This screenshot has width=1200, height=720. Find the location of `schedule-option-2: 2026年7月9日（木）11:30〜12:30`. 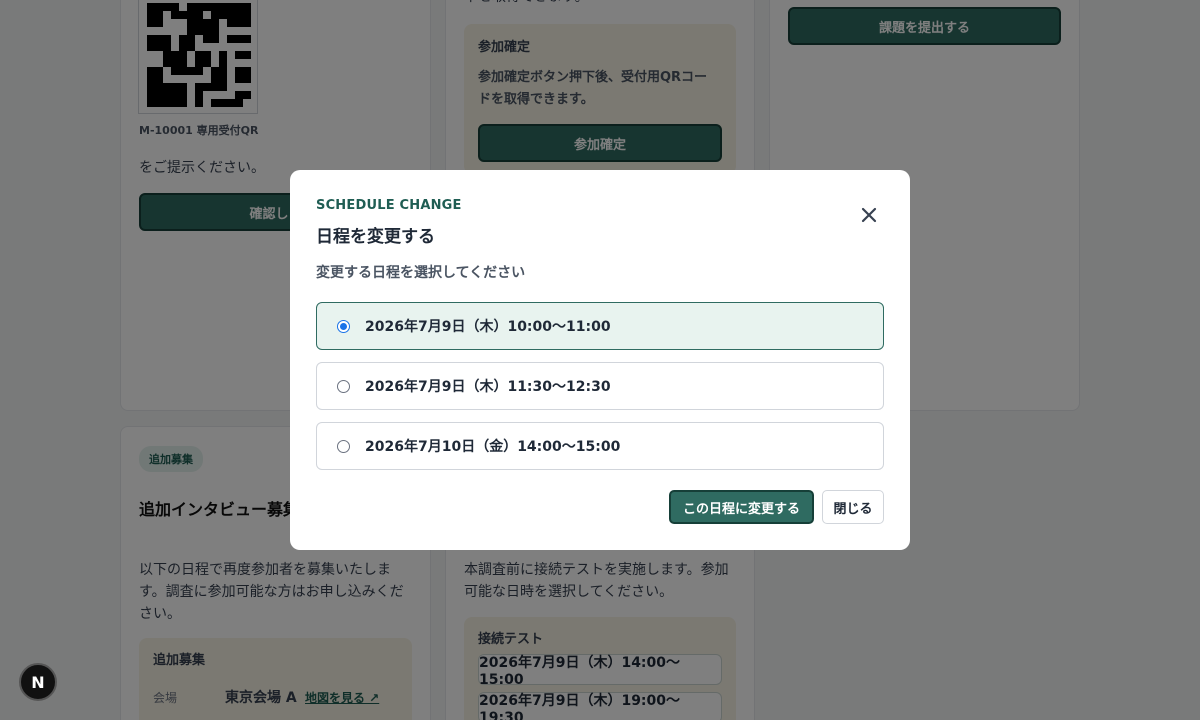

schedule-option-2: 2026年7月9日（木）11:30〜12:30 is located at coordinates (600, 386).